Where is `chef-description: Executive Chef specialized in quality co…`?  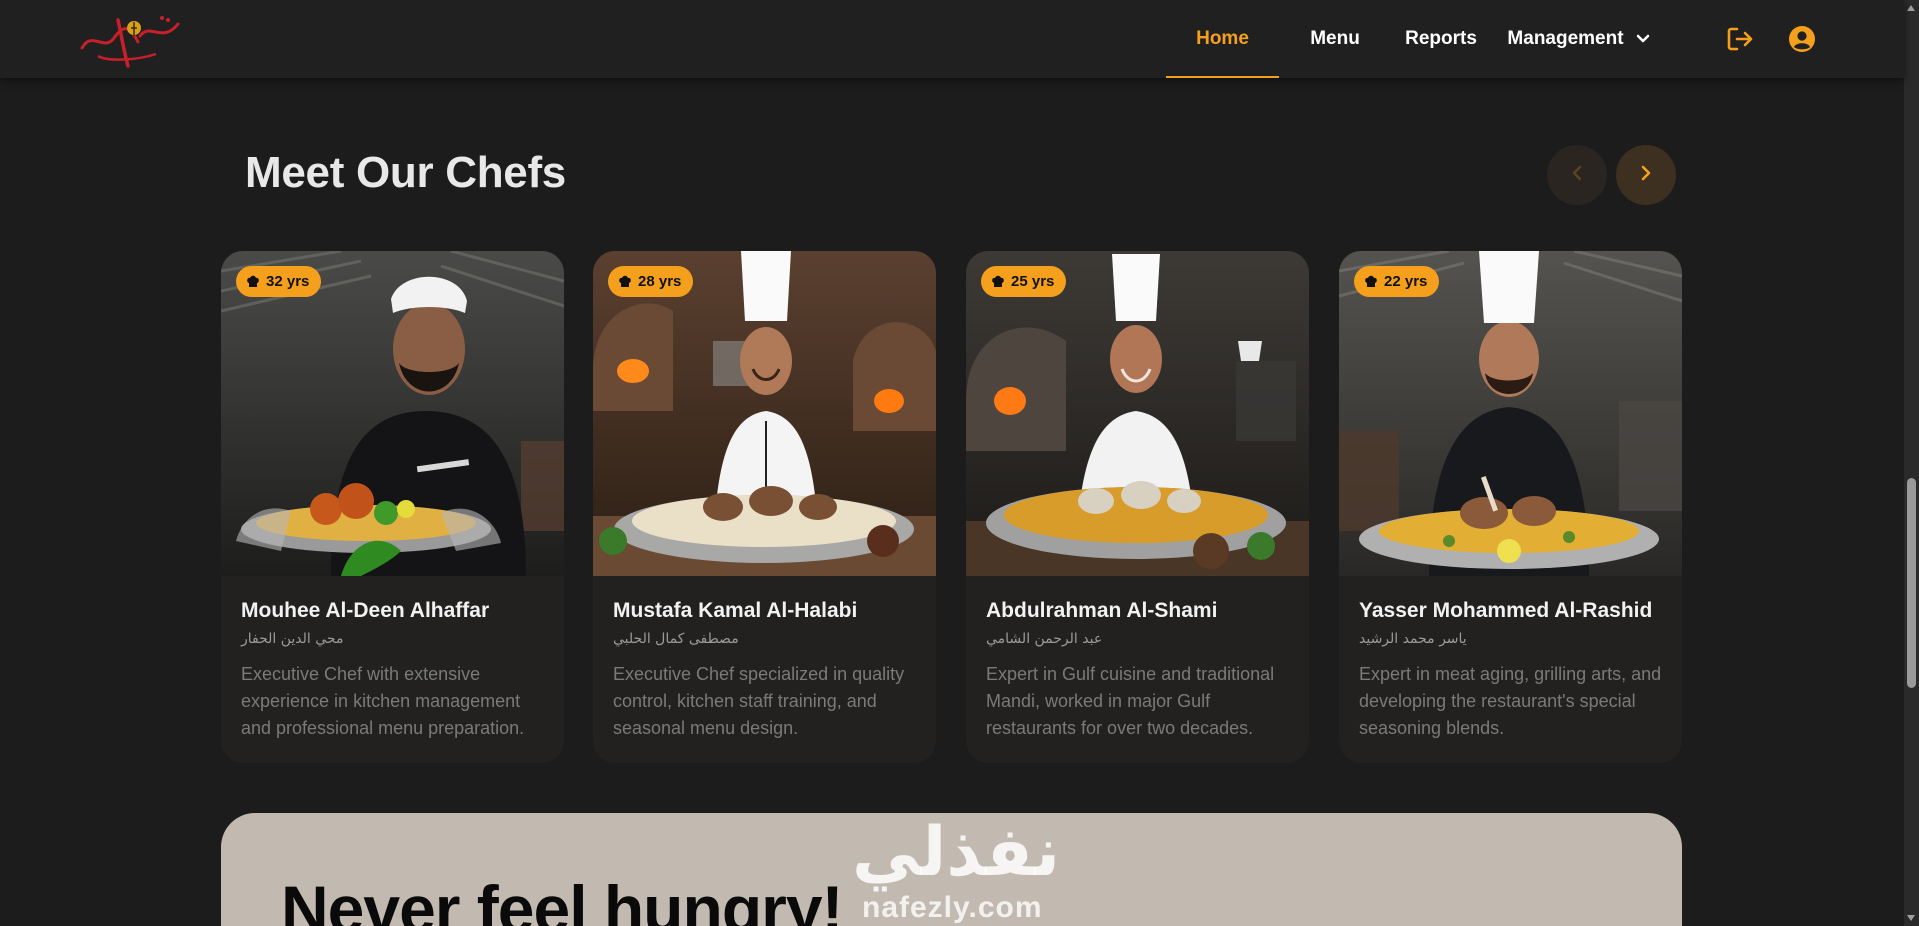 chef-description: Executive Chef specialized in quality co… is located at coordinates (759, 701).